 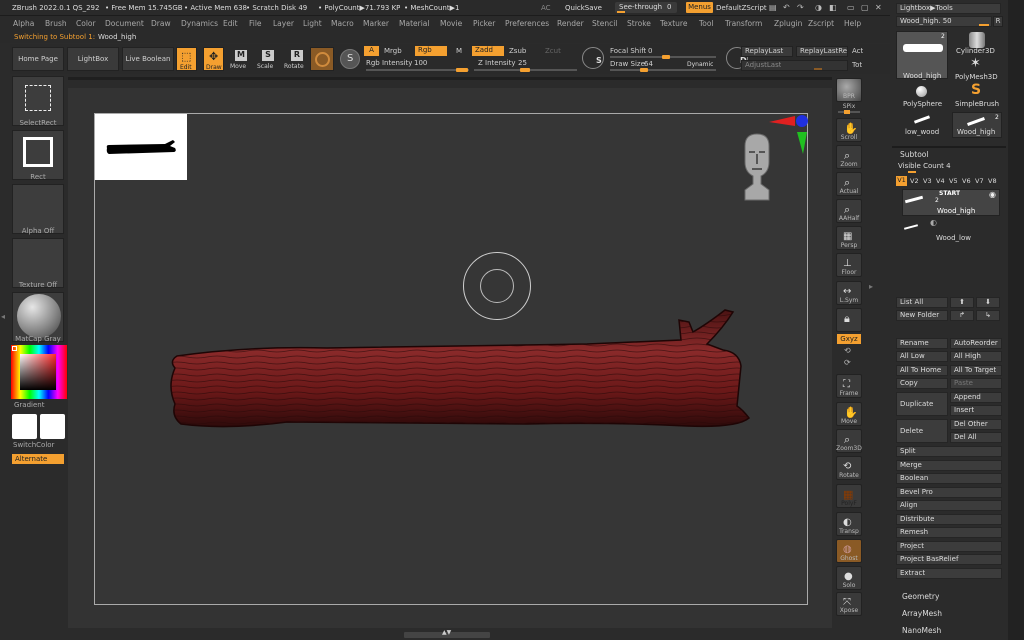 I want to click on lightbox-tools-button: Lightbox▶Tools, so click(x=948, y=8).